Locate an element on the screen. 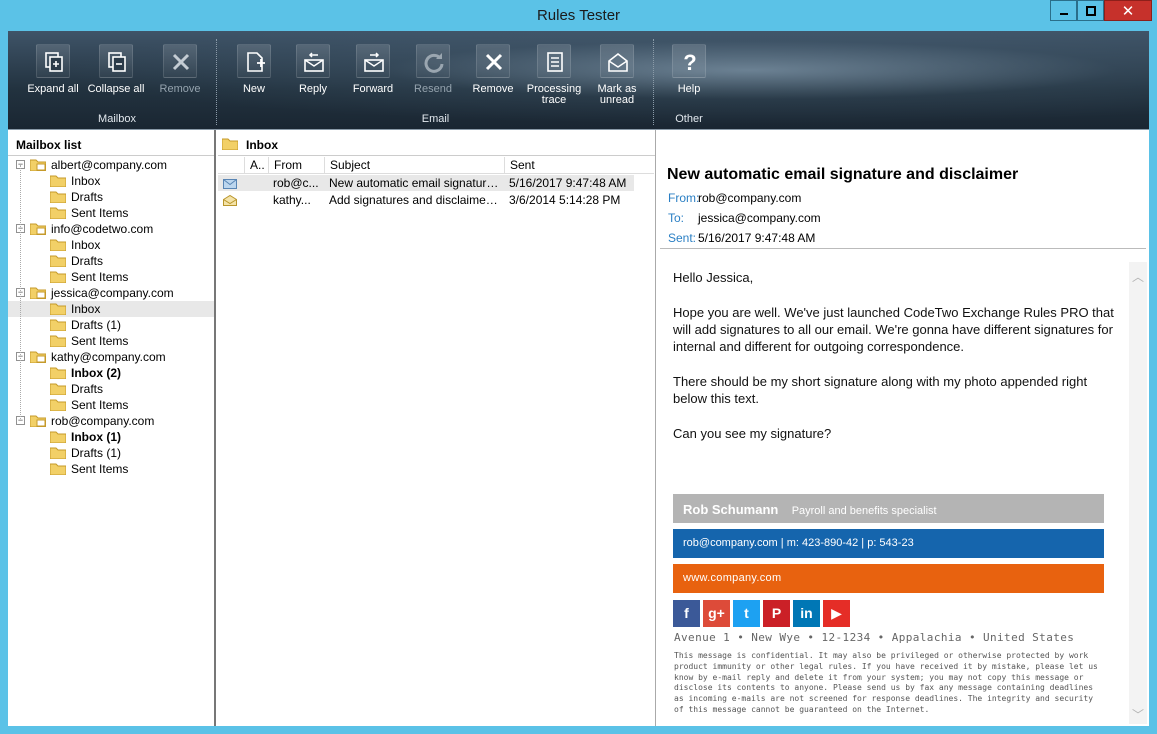  tree-mailbox: −jessica@company.com is located at coordinates (111, 293).